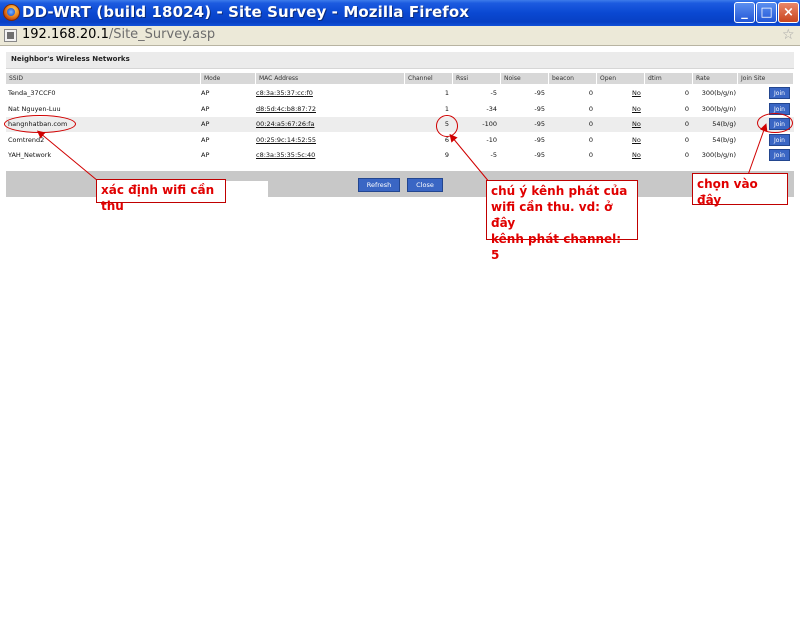 The height and width of the screenshot is (640, 800). I want to click on annotation-click-here: chọn vào đây, so click(740, 190).